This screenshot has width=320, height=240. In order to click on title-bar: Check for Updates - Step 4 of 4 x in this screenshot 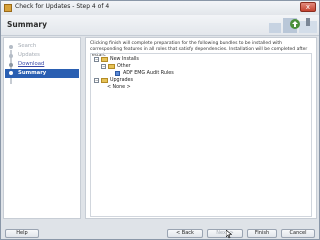, I will do `click(160, 8)`.